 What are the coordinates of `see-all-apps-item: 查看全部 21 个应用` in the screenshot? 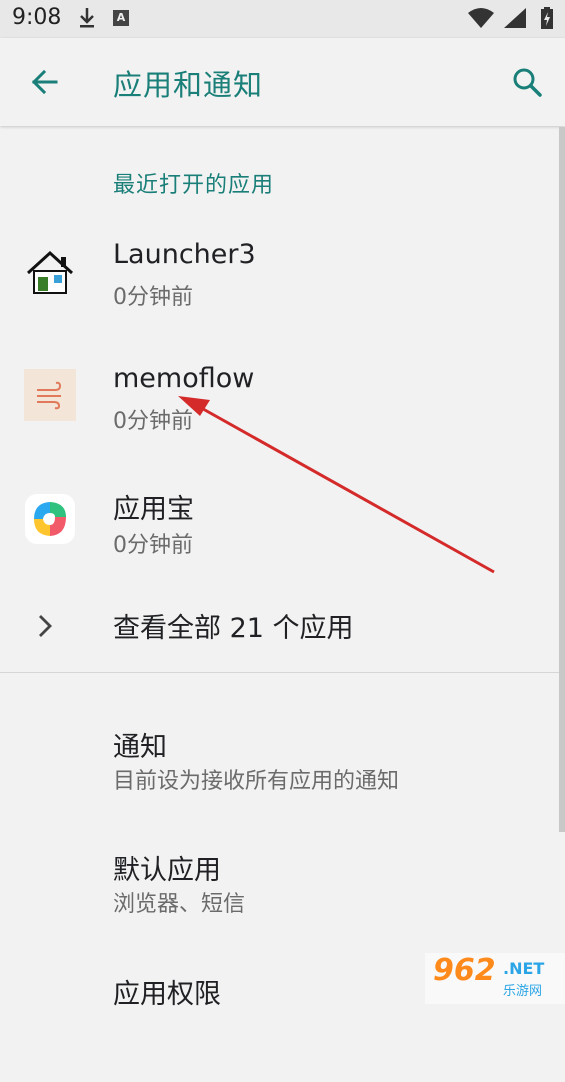 It's located at (282, 628).